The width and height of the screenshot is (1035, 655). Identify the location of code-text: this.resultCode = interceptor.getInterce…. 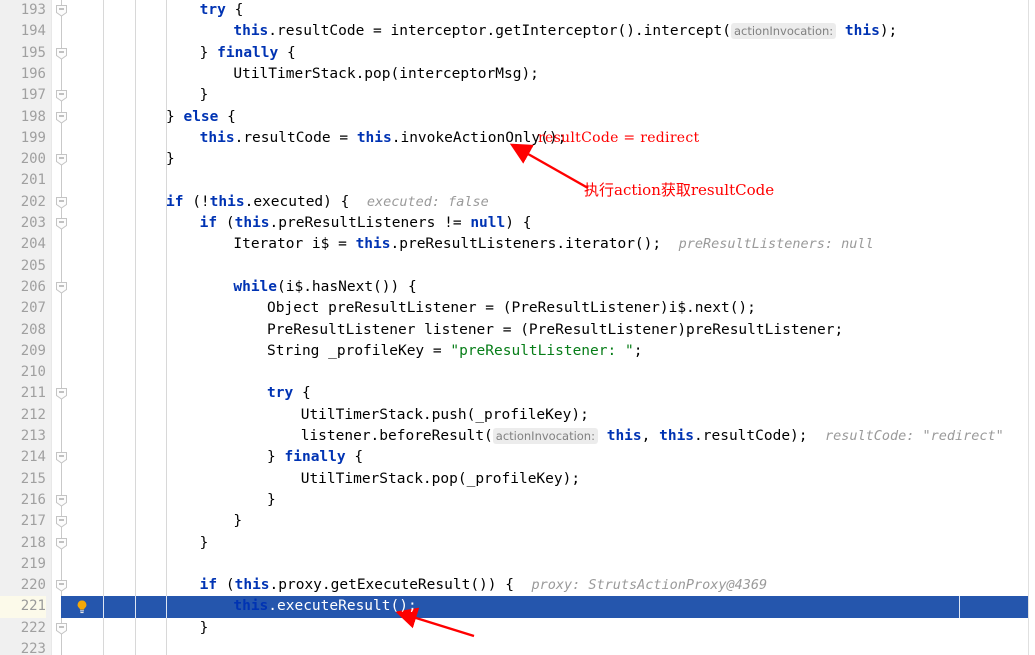
(565, 31).